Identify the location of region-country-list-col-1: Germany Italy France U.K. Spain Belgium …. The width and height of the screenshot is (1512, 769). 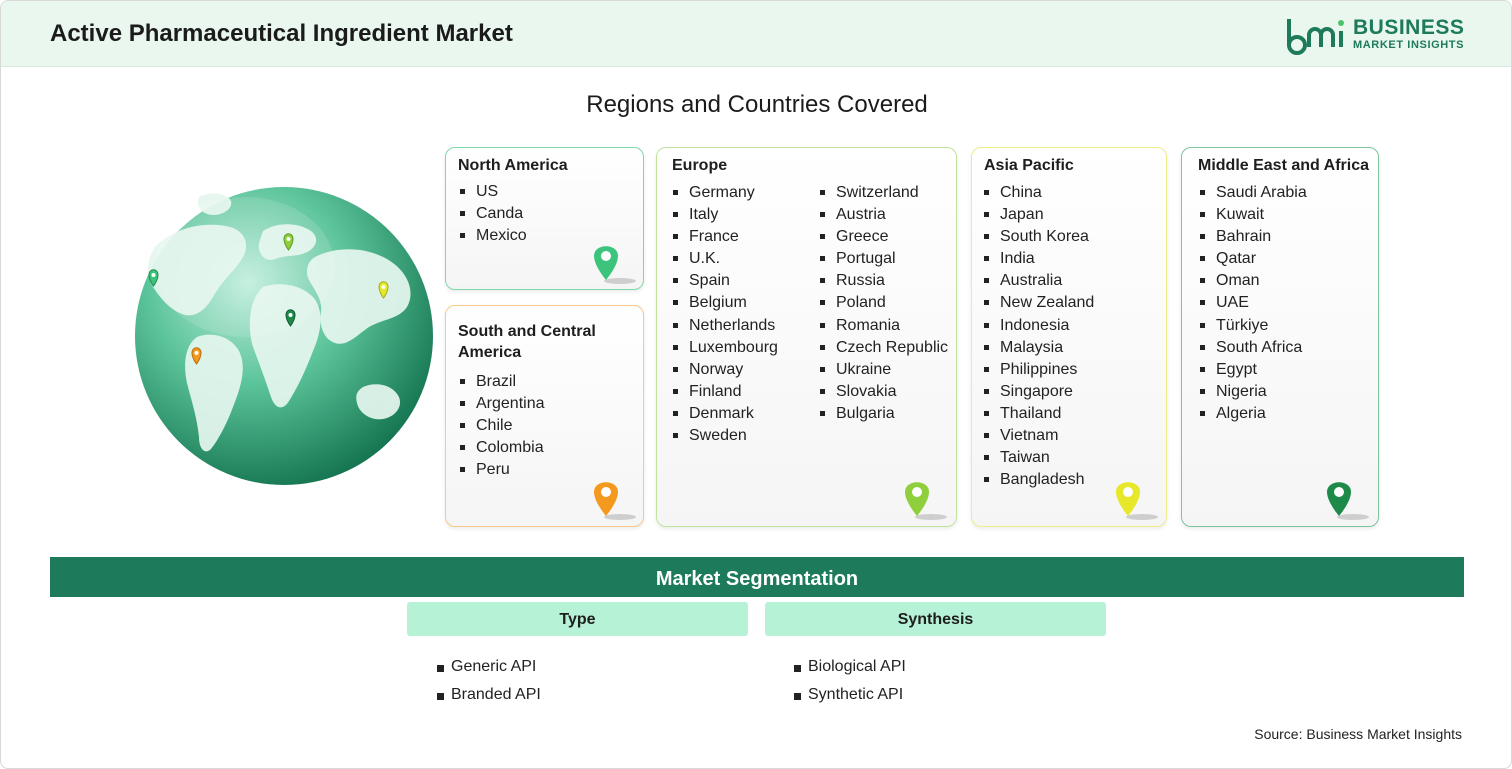
(725, 314).